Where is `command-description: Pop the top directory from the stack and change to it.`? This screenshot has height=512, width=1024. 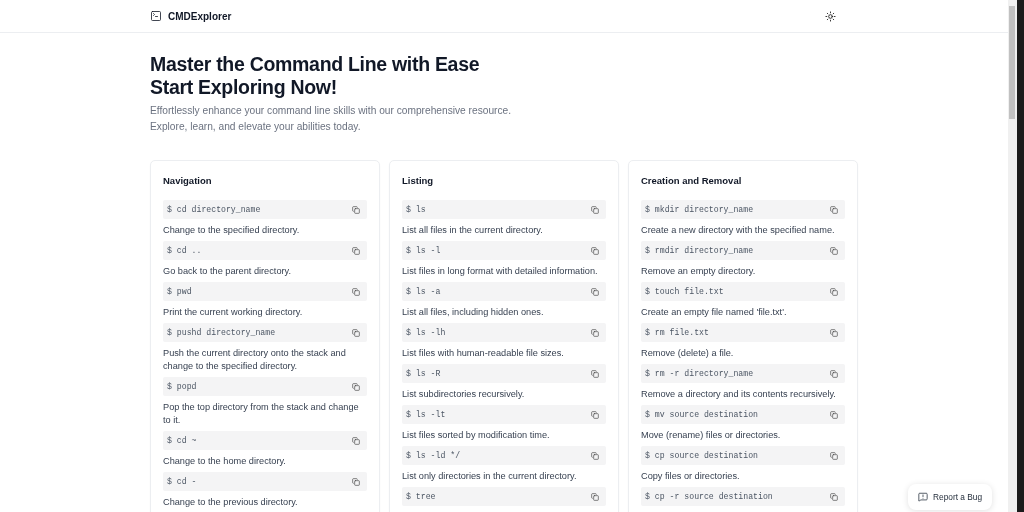
command-description: Pop the top directory from the stack and change to it. is located at coordinates (261, 414).